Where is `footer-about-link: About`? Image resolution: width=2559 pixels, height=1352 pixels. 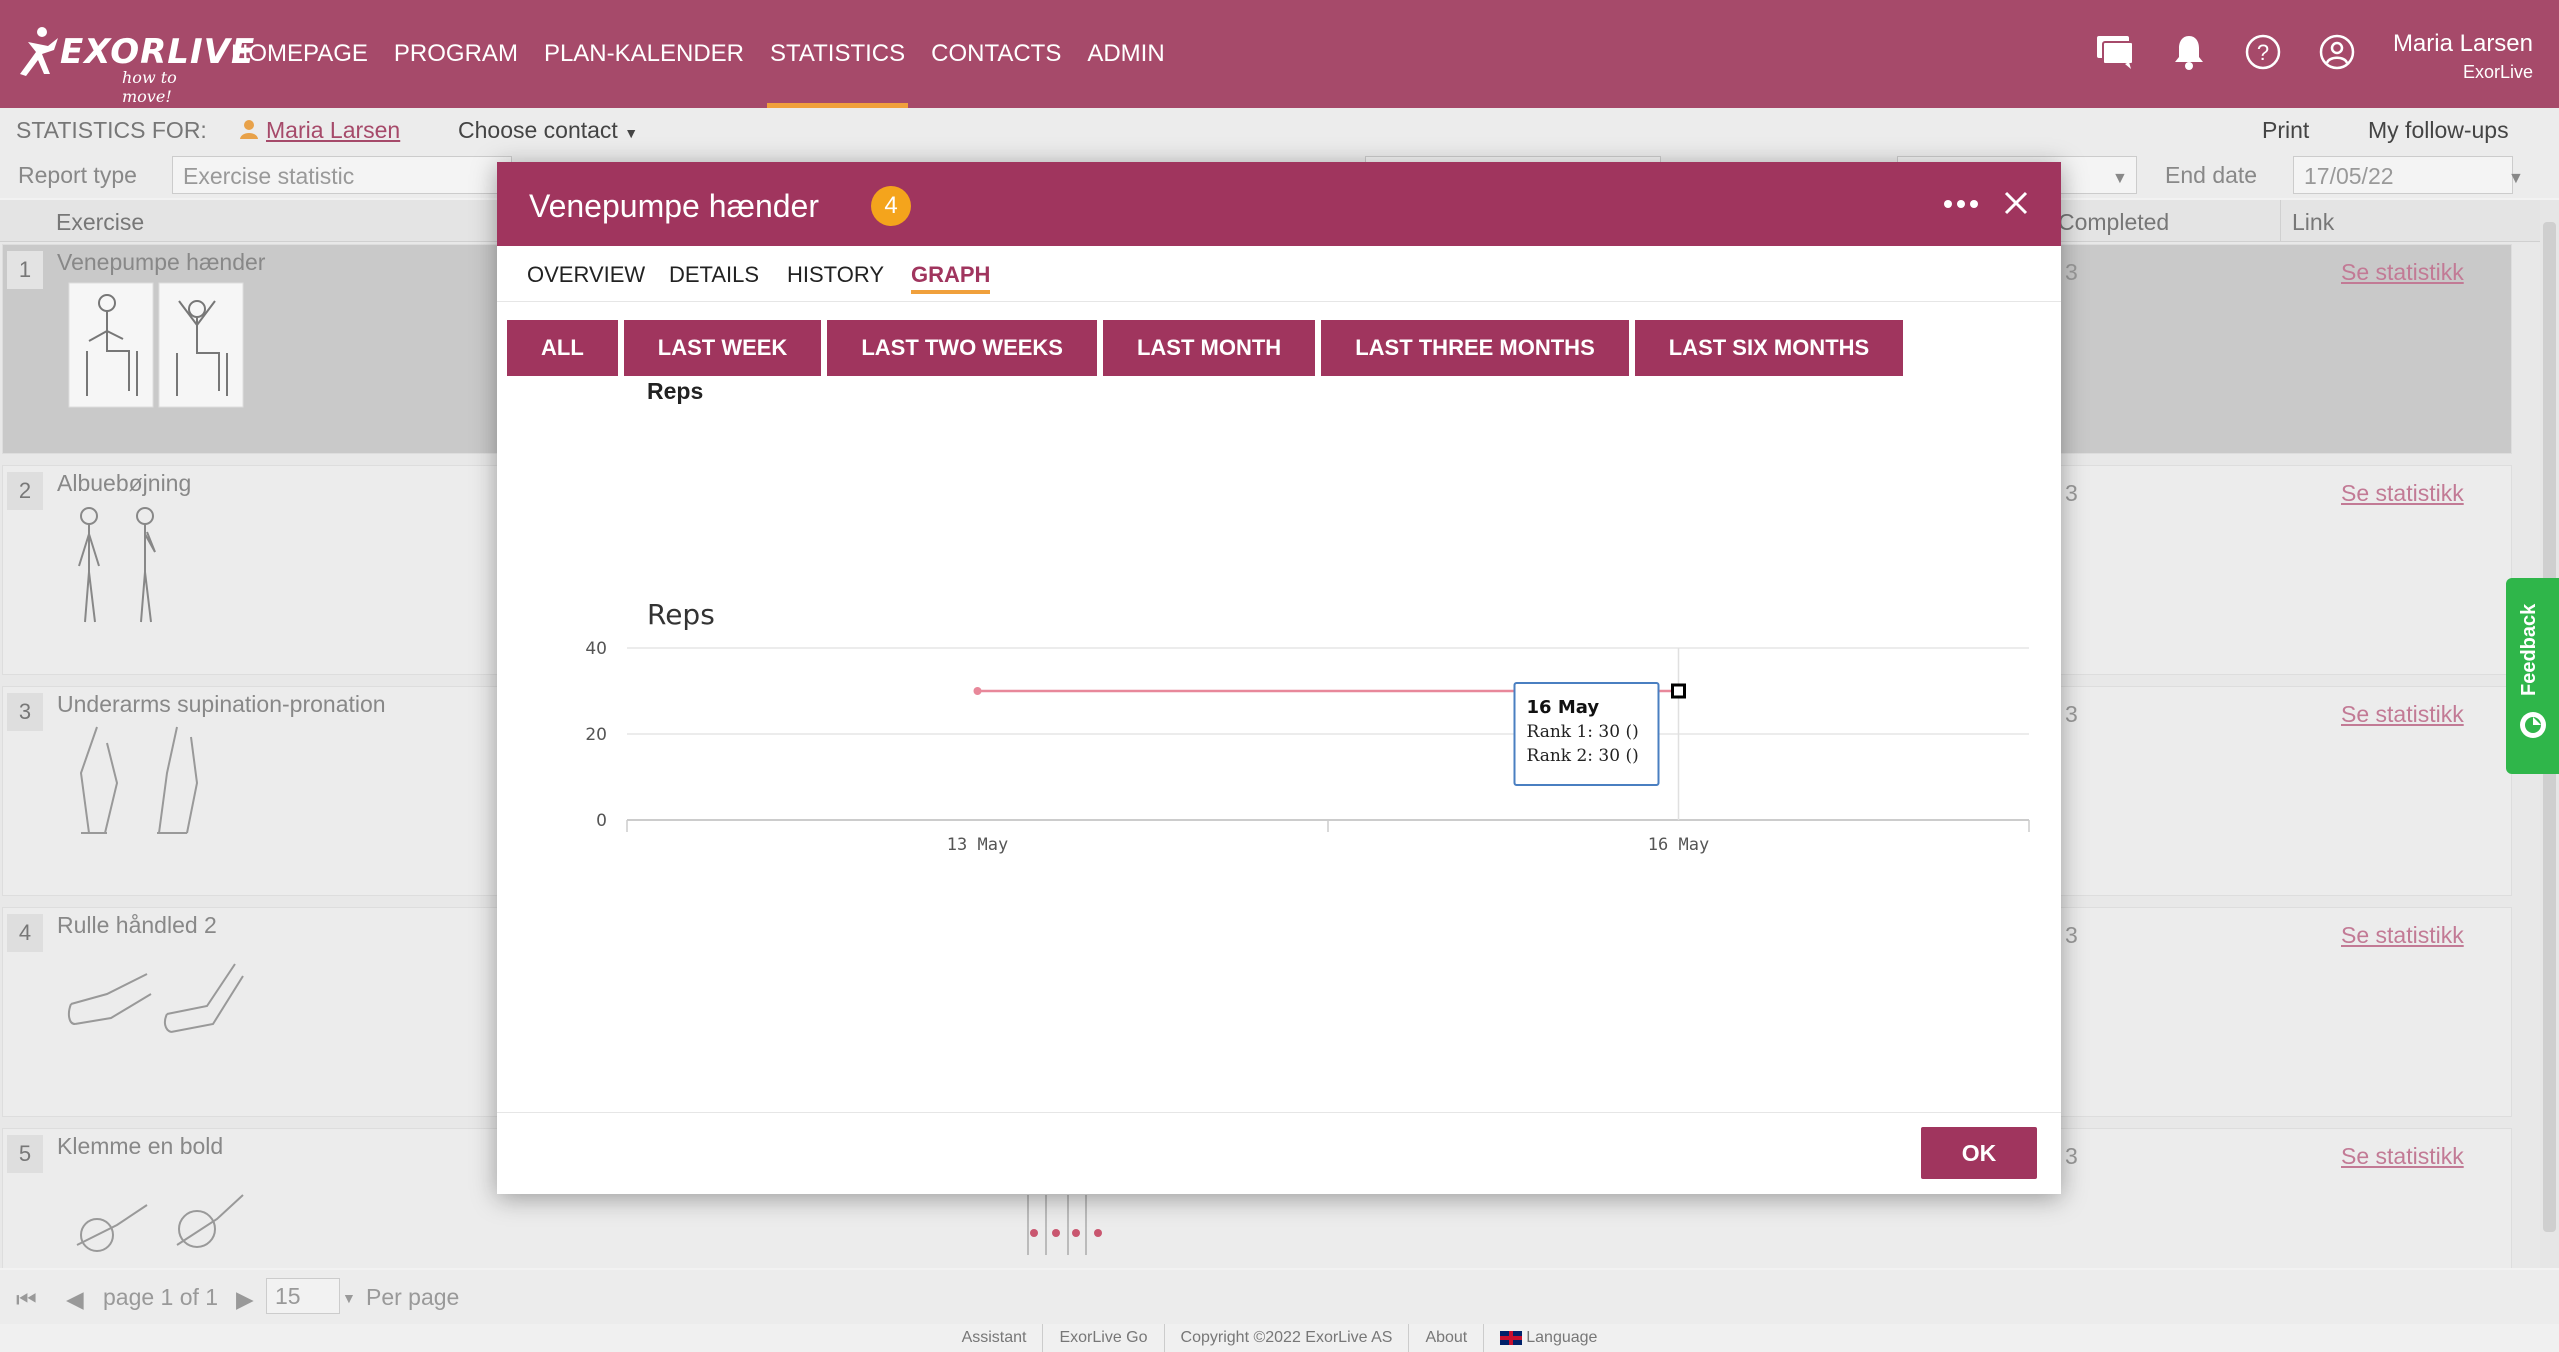 footer-about-link: About is located at coordinates (1445, 1338).